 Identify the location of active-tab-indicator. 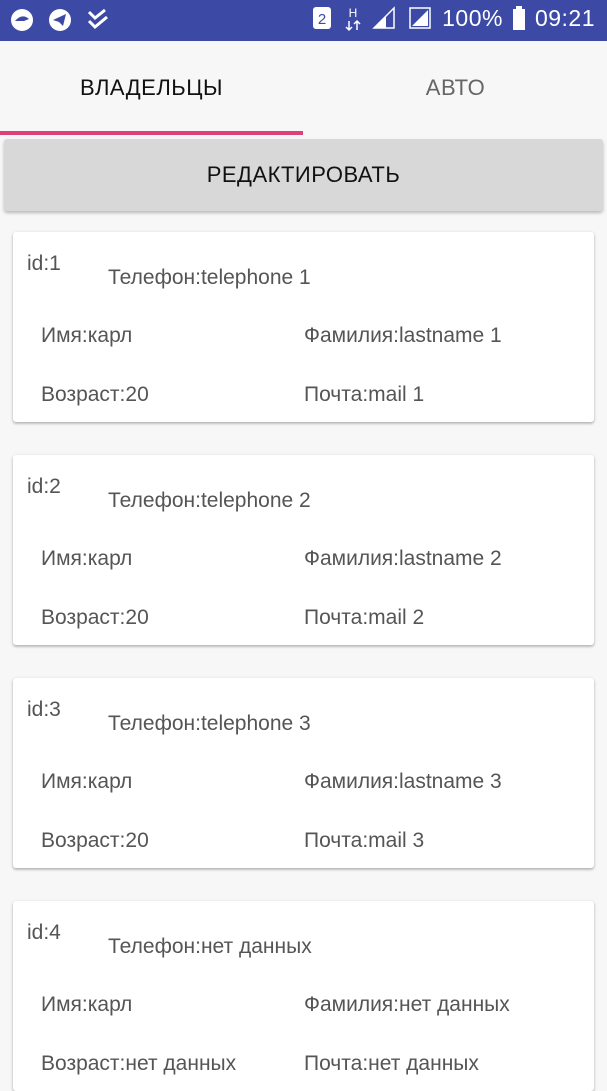
(151, 133).